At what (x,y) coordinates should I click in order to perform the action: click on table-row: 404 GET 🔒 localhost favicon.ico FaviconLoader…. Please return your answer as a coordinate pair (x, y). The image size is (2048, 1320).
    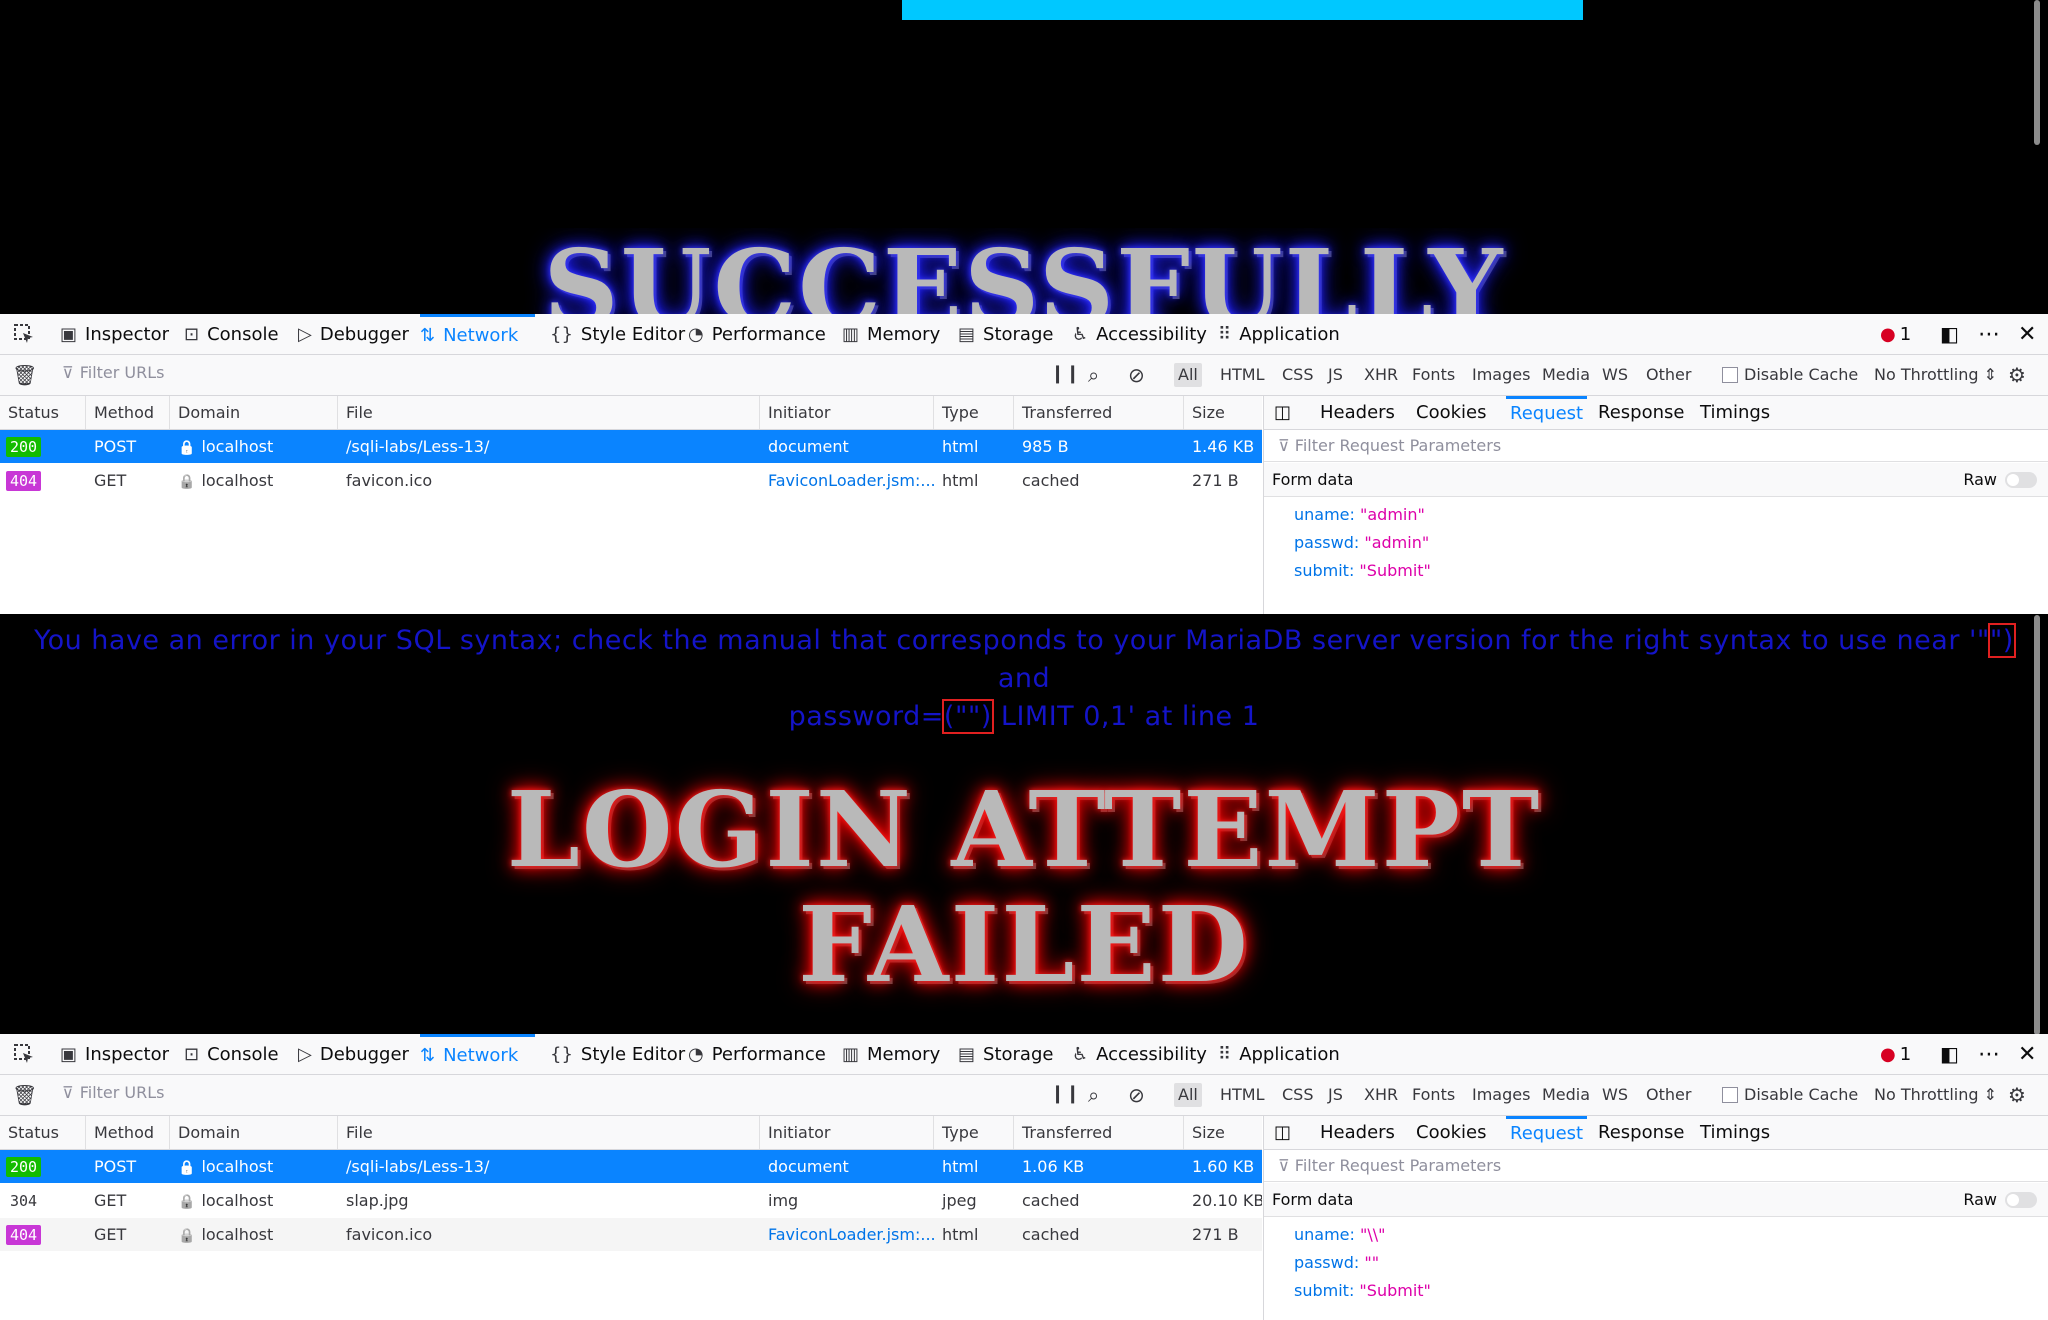
    Looking at the image, I should click on (631, 1234).